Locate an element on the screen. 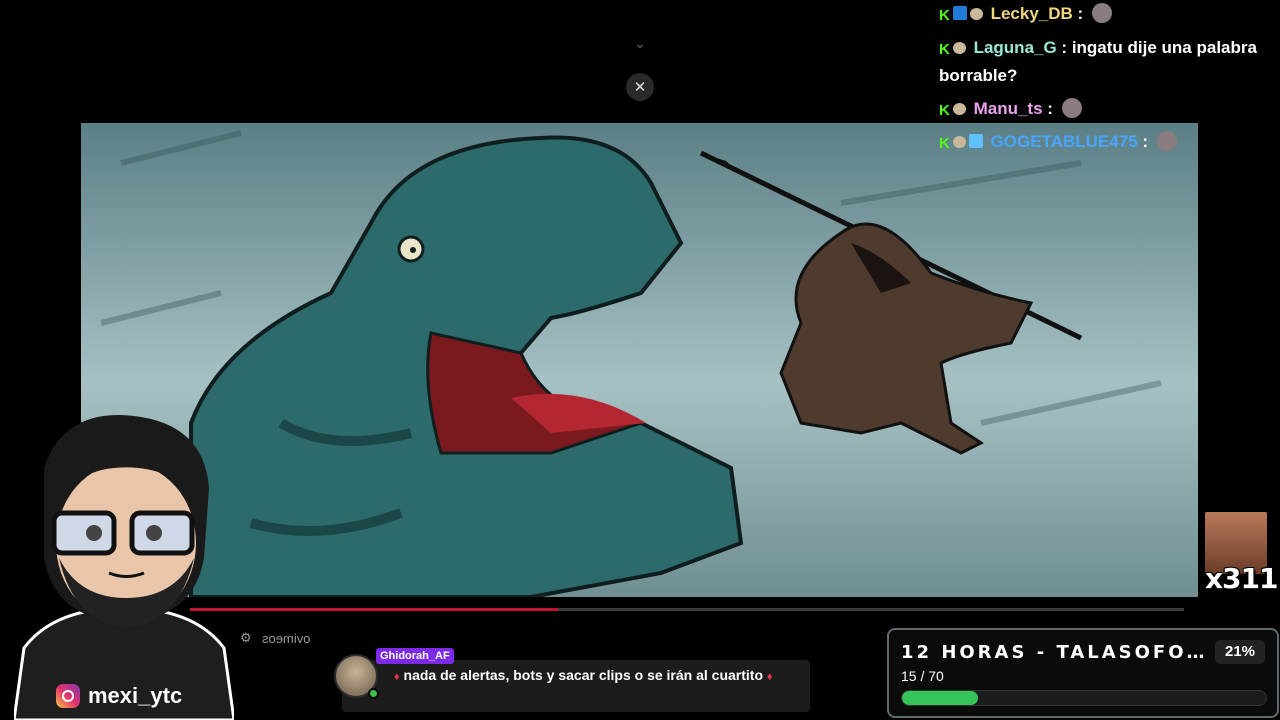 The height and width of the screenshot is (720, 1280). streamer-handle: mexi_ytc is located at coordinates (119, 696).